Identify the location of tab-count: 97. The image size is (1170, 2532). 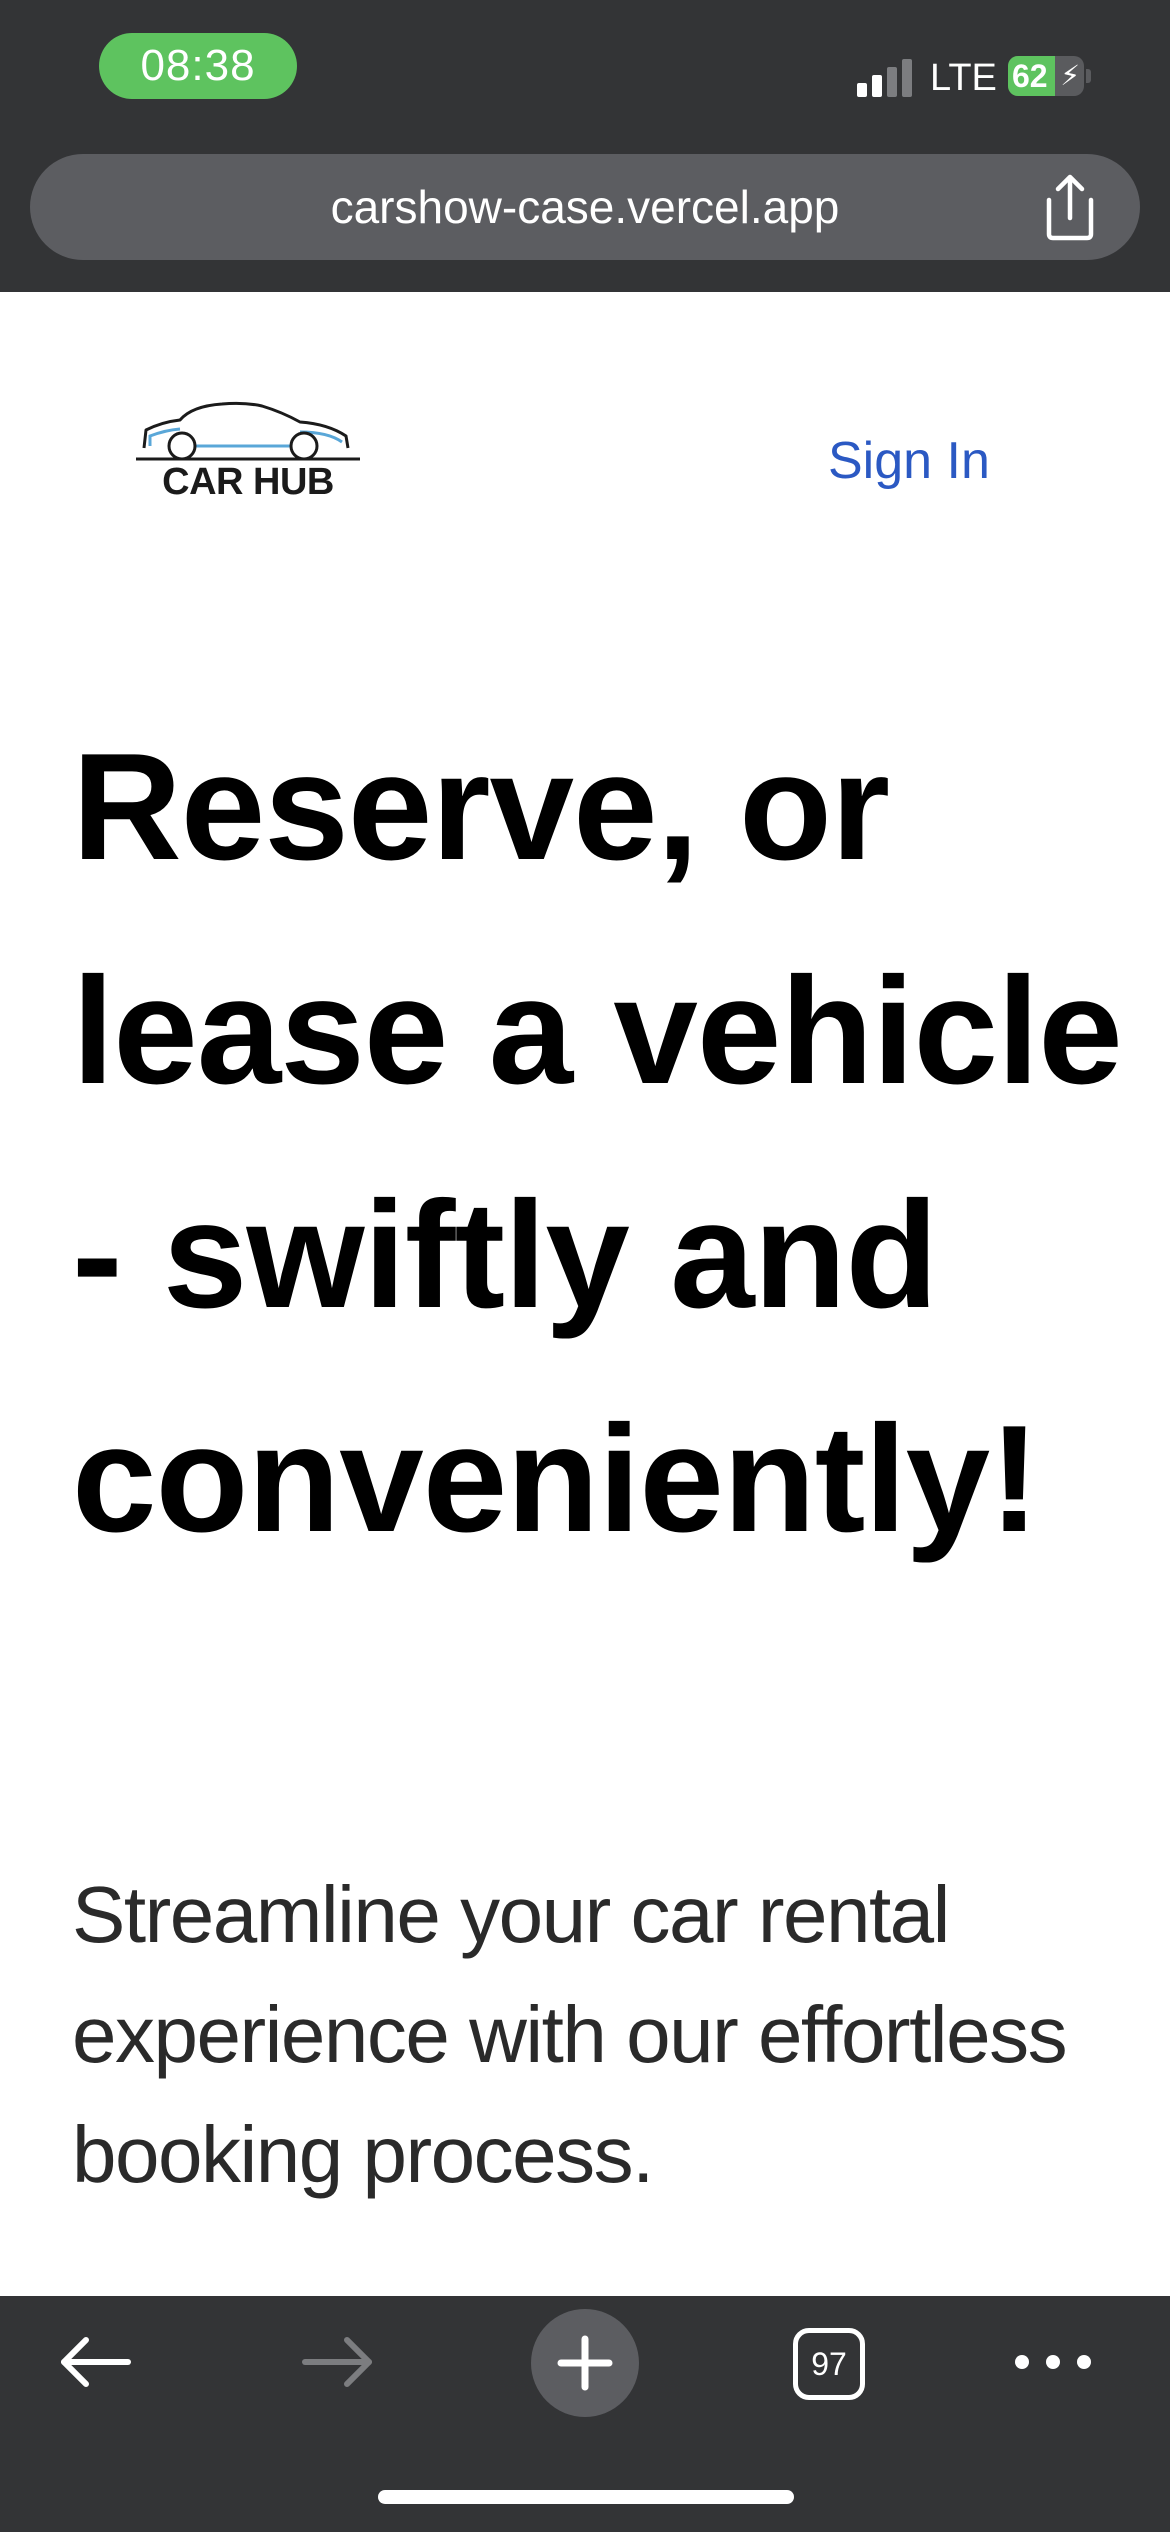
(829, 2364).